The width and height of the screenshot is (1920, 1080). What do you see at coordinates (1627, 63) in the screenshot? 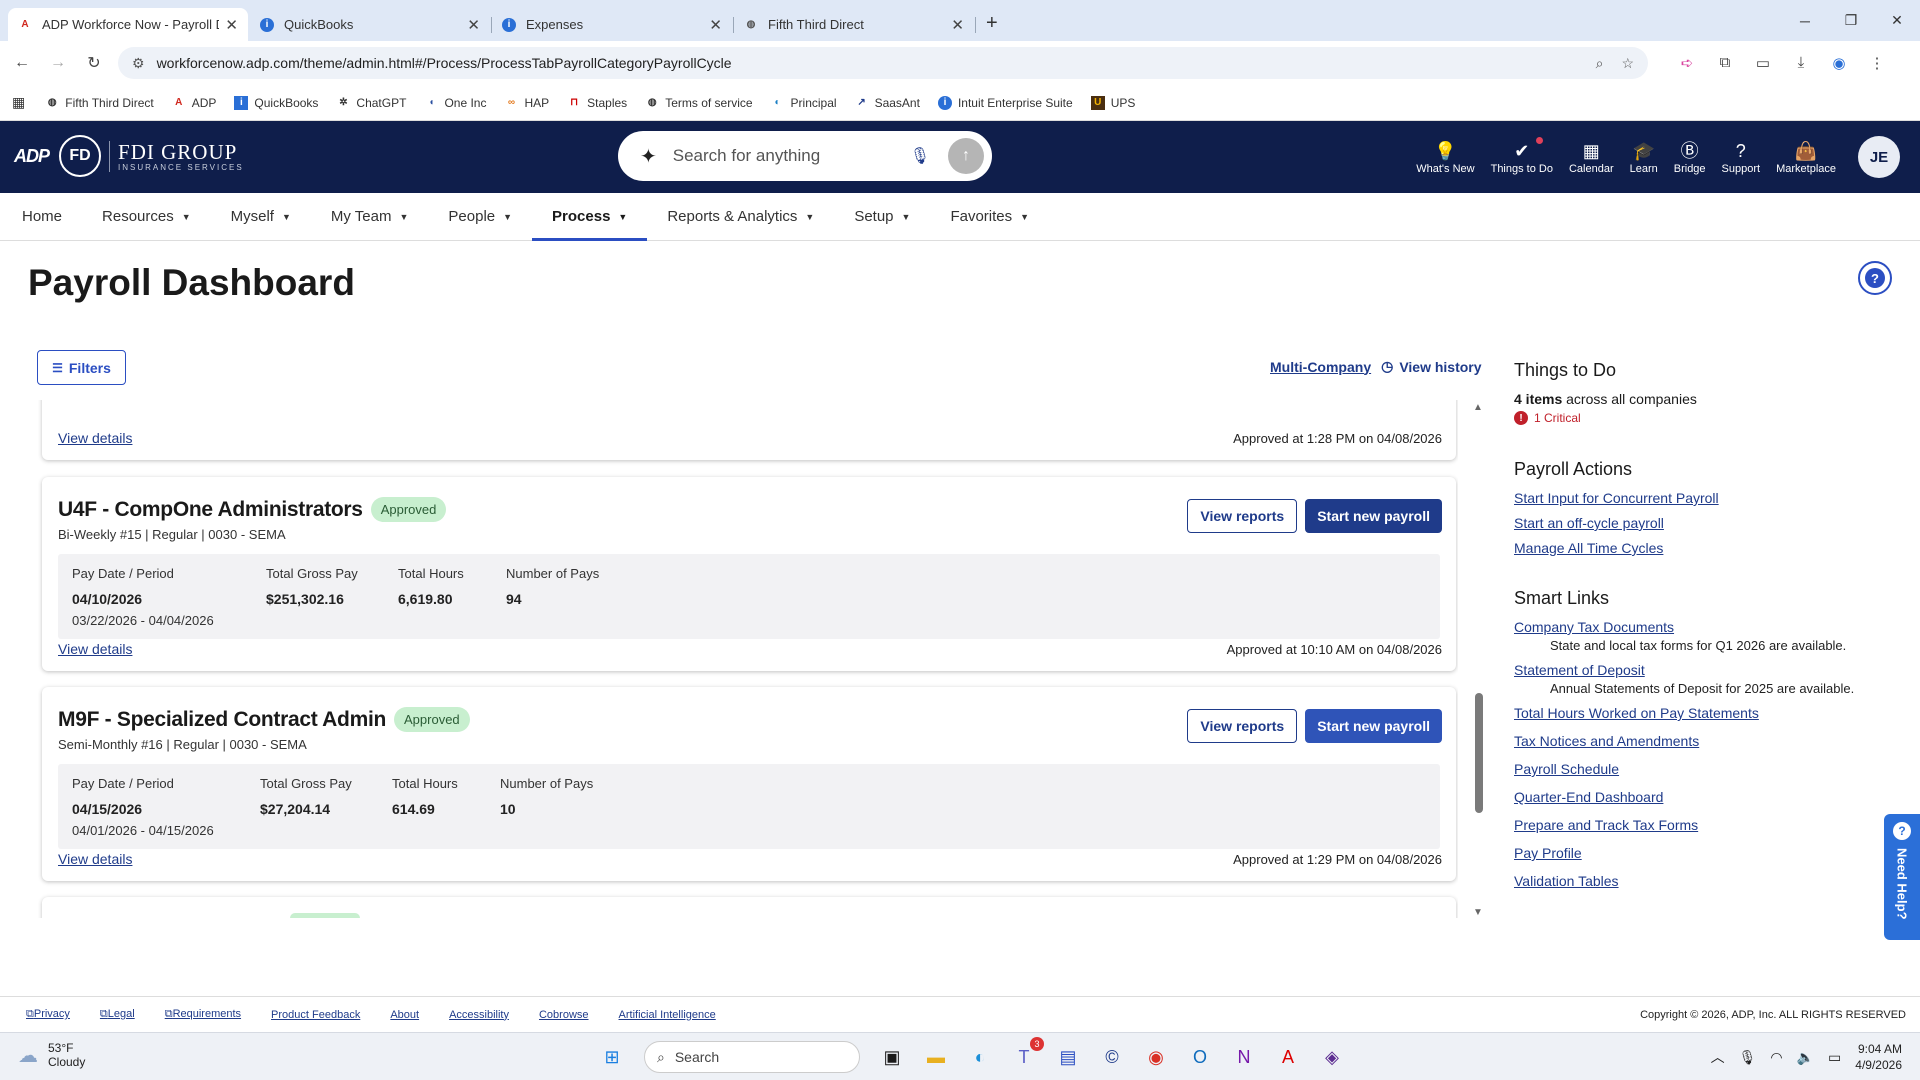
I see `bookmark-star-icon: ☆` at bounding box center [1627, 63].